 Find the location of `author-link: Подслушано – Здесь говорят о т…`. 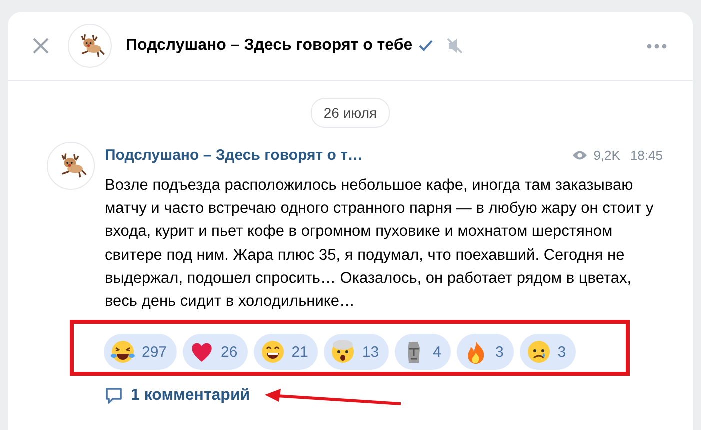

author-link: Подслушано – Здесь говорят о т… is located at coordinates (234, 155).